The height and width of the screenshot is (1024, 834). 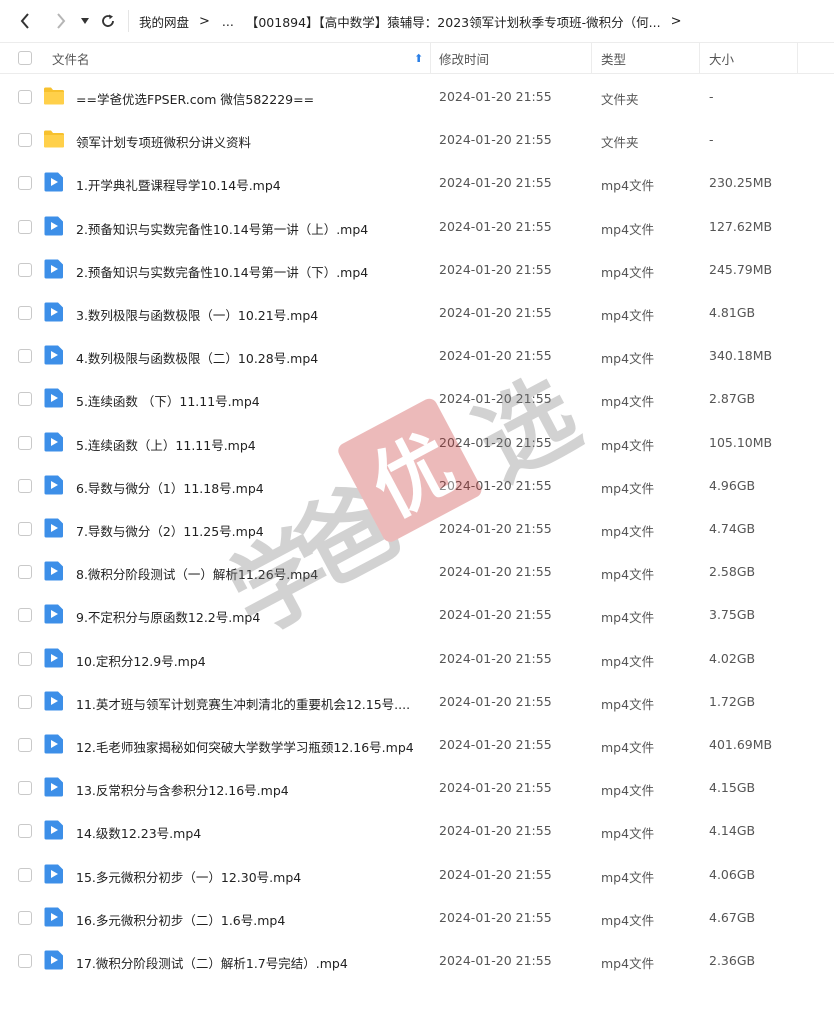 What do you see at coordinates (163, 141) in the screenshot?
I see `file-name: 领军计划专项班微积分讲义资料` at bounding box center [163, 141].